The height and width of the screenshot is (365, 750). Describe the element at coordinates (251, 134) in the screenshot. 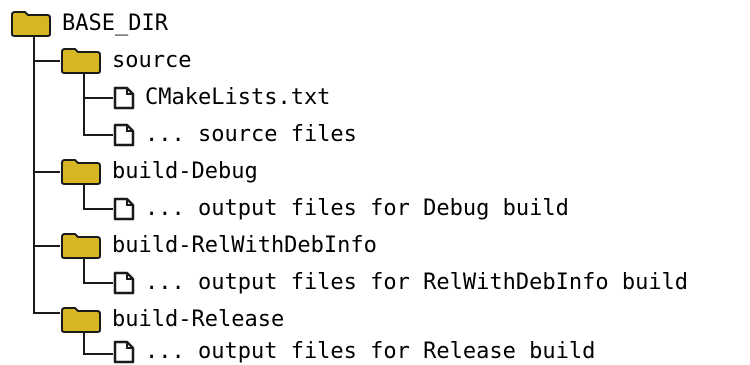

I see `node-label: ... source files` at that location.